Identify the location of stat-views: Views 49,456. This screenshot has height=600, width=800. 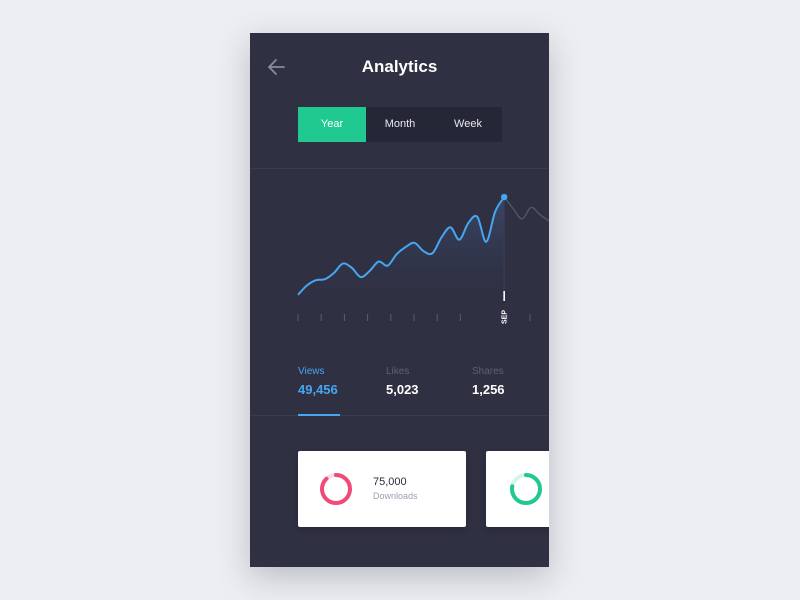
(318, 381).